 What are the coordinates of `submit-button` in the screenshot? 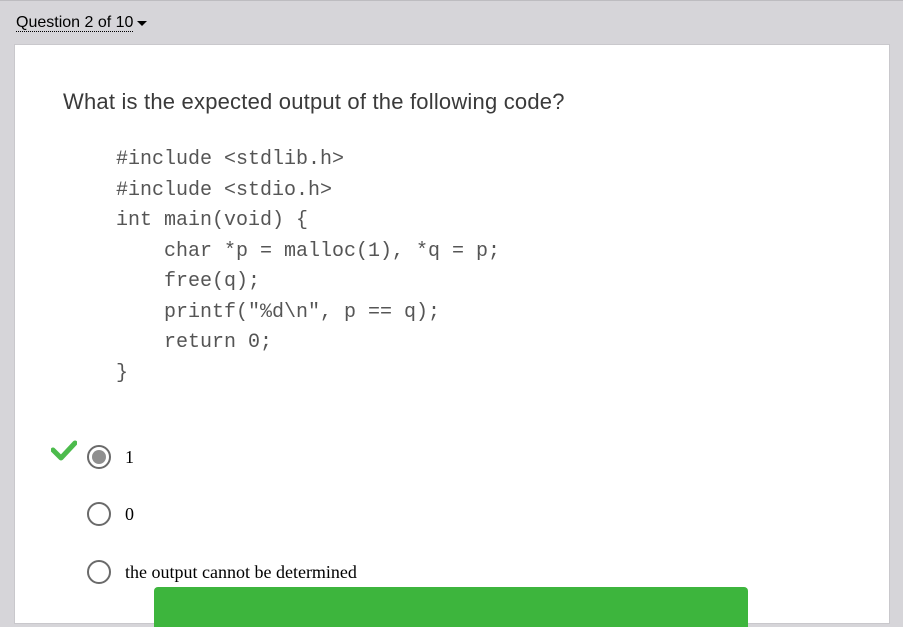 It's located at (451, 607).